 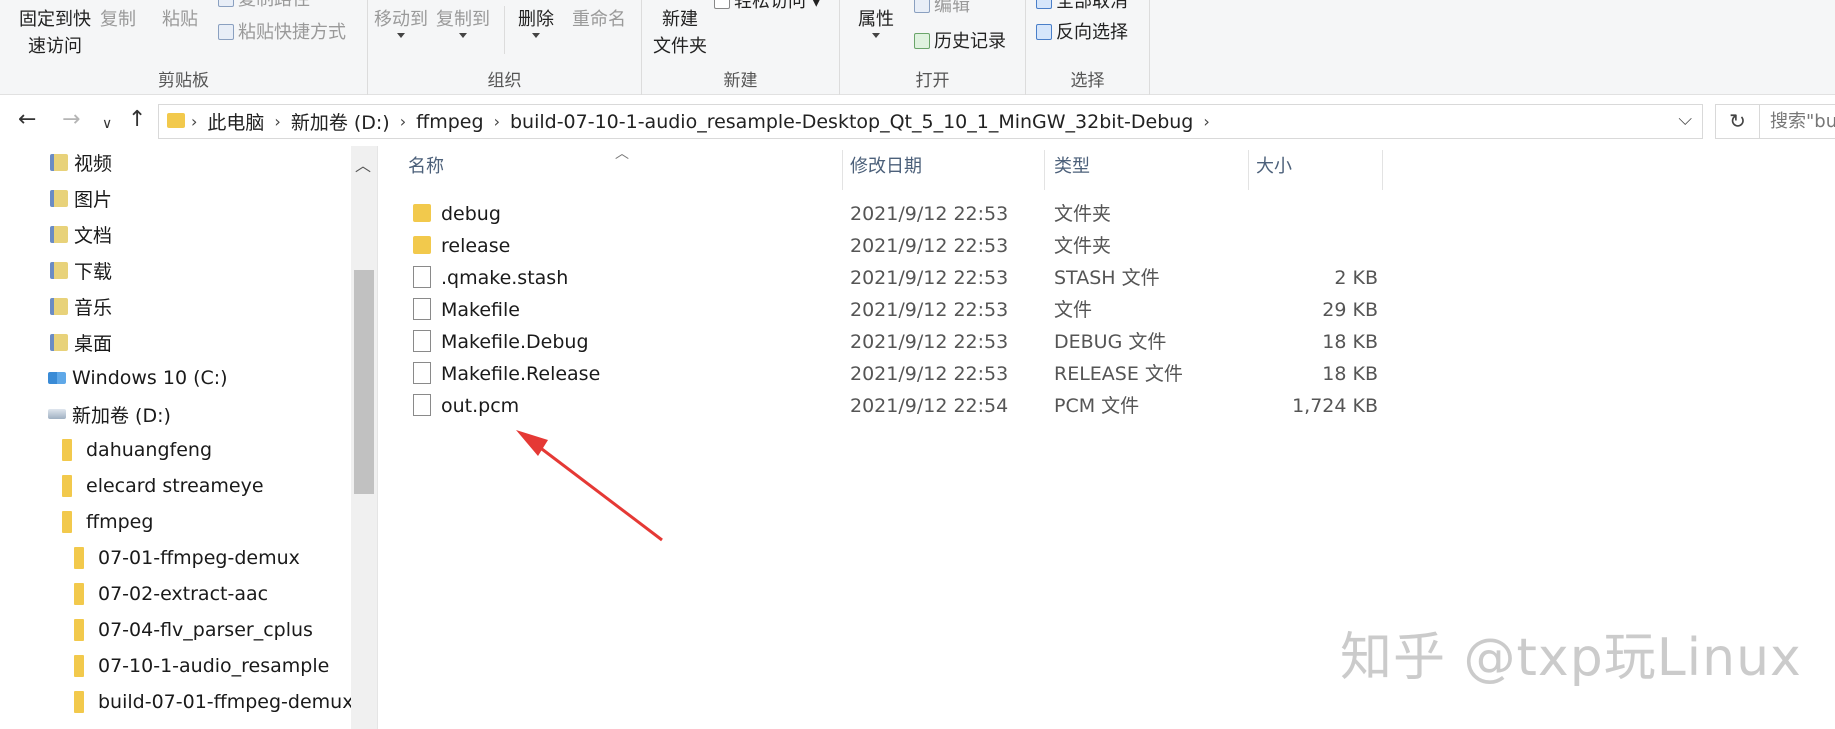 I want to click on nav-scrollbar: ︿, so click(x=364, y=437).